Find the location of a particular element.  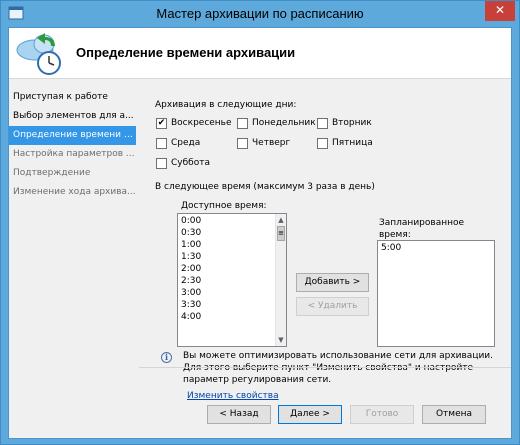

checkbox-tuesday is located at coordinates (322, 123).